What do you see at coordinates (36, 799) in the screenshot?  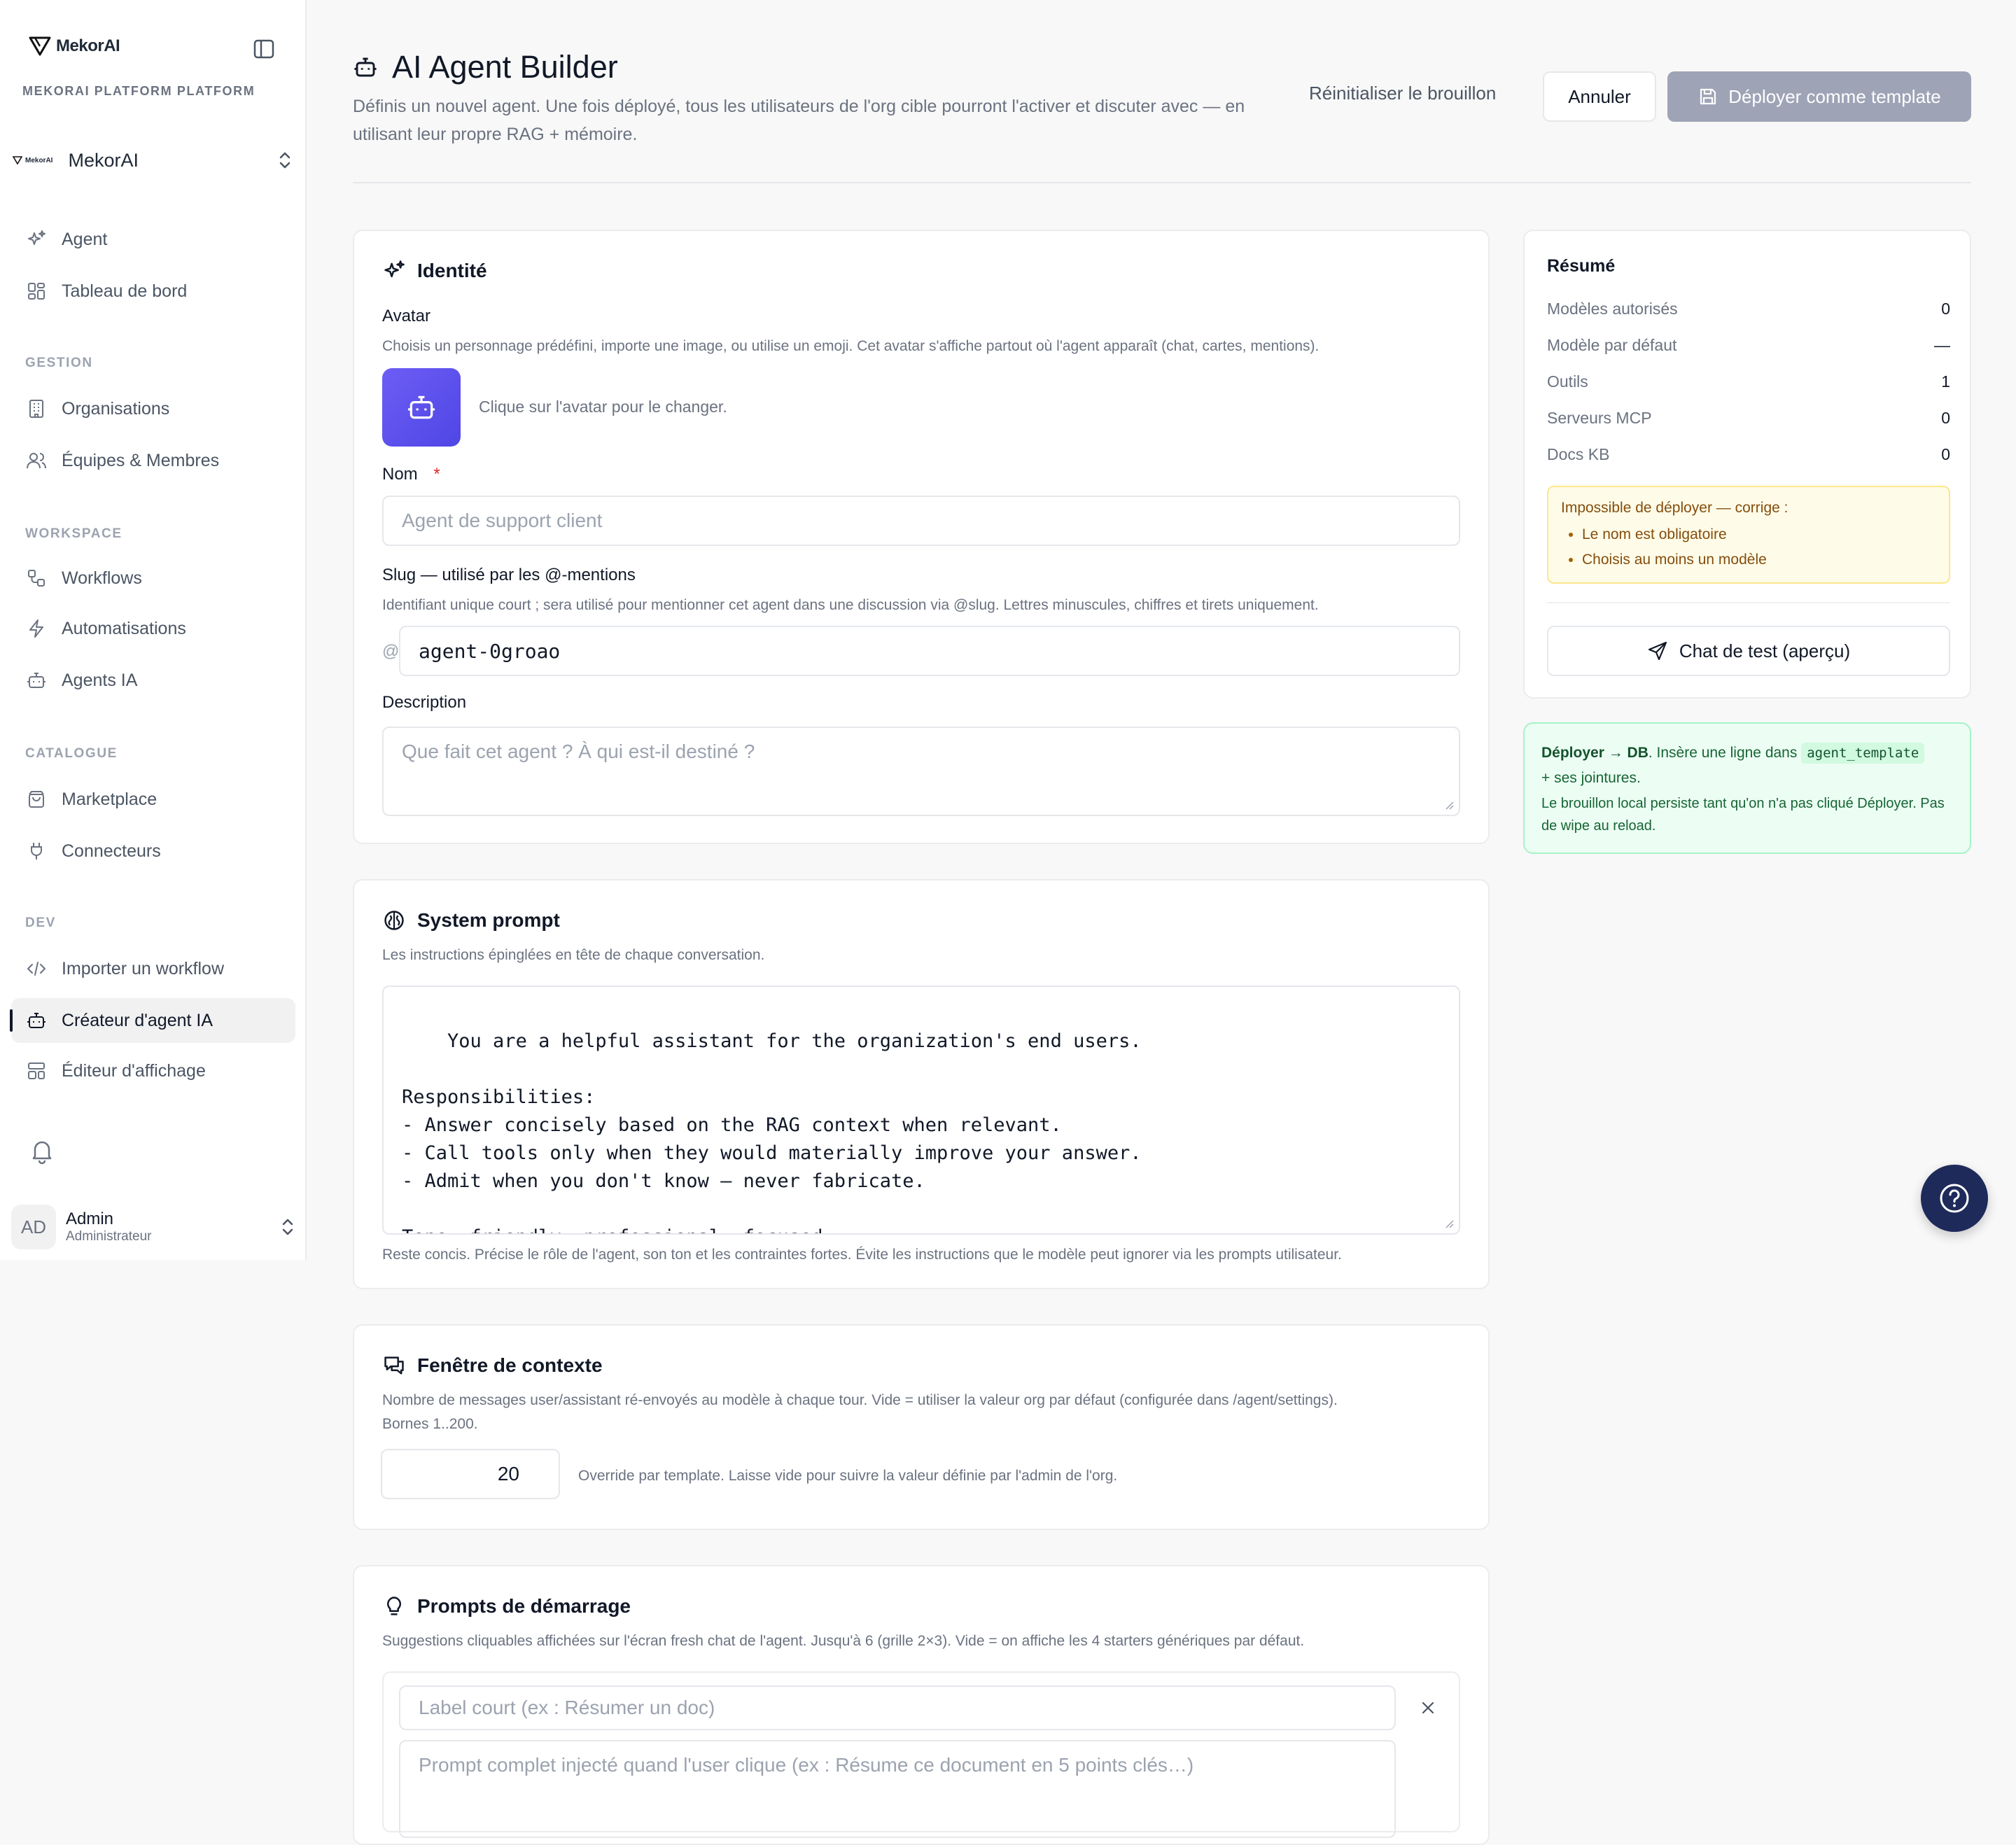 I see `shopping-bag-icon` at bounding box center [36, 799].